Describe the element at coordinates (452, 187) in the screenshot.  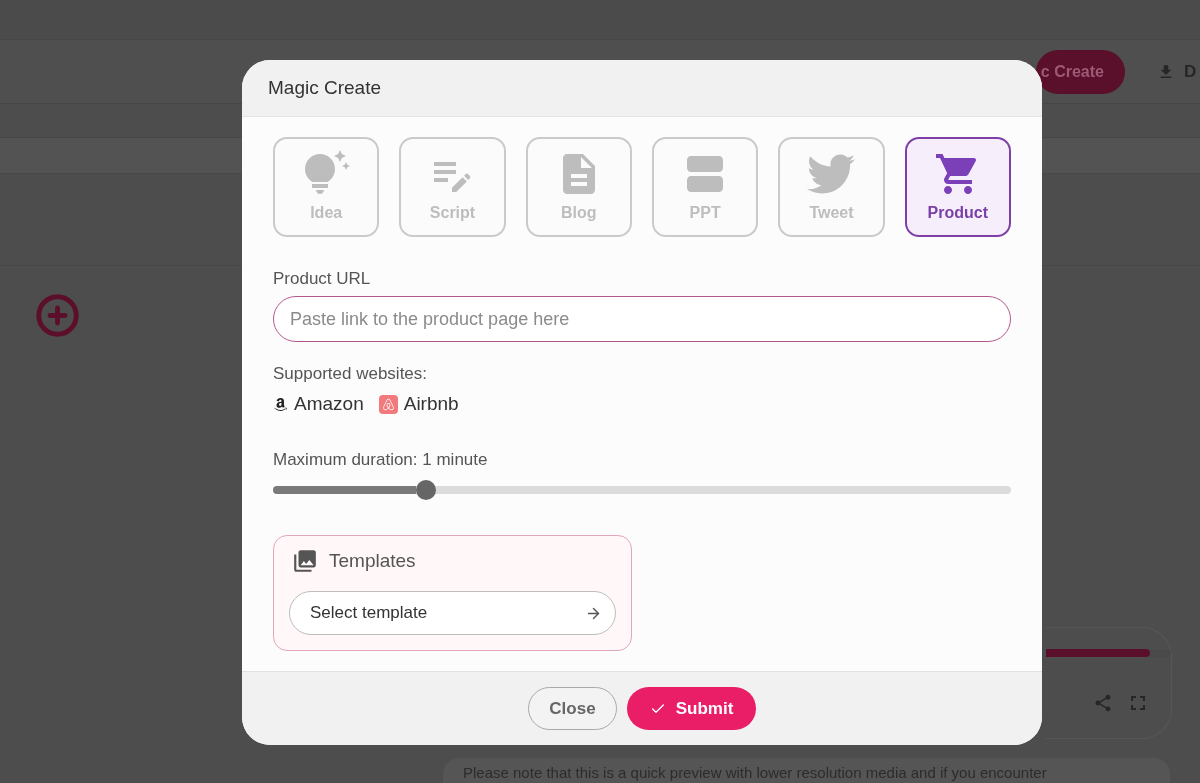
I see `type-tab: Script` at that location.